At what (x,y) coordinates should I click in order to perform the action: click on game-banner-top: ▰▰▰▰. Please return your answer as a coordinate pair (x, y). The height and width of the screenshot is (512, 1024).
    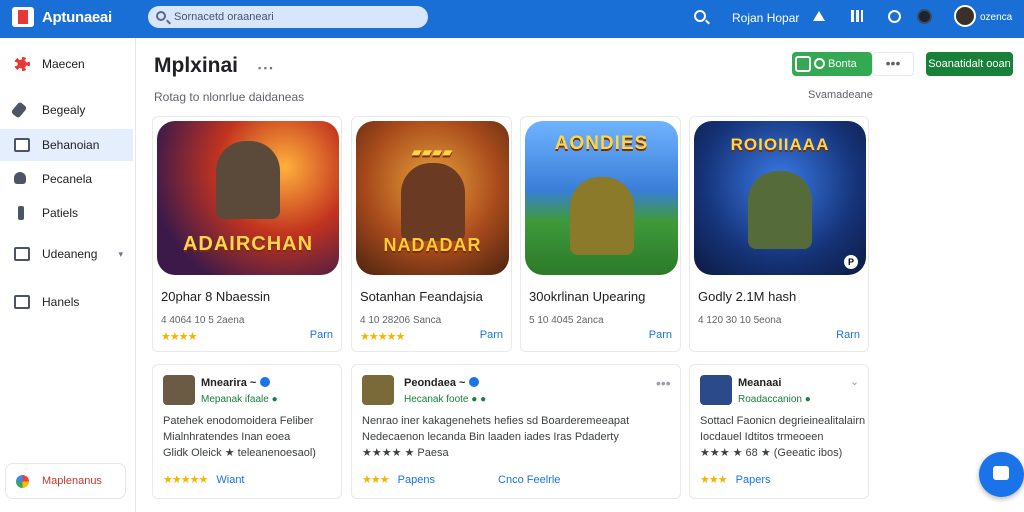
    Looking at the image, I should click on (432, 152).